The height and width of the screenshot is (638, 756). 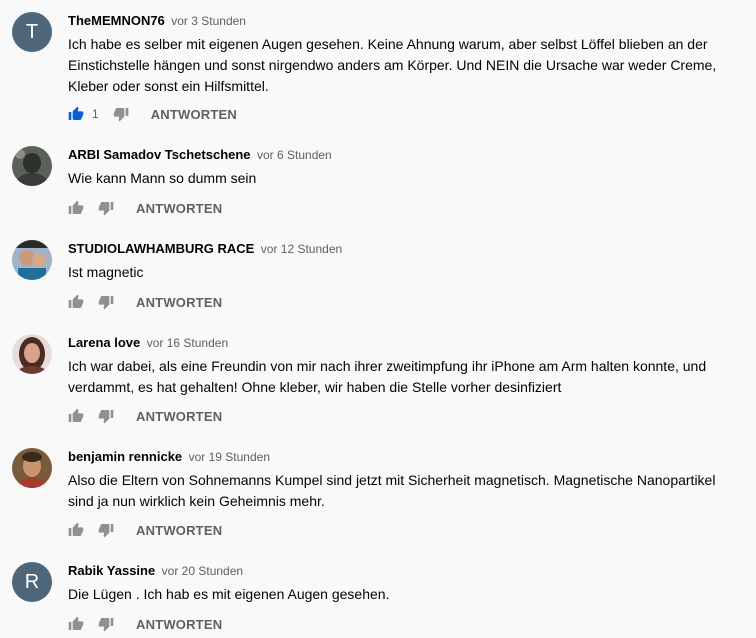 What do you see at coordinates (111, 570) in the screenshot?
I see `comment-author: Rabik Yassine` at bounding box center [111, 570].